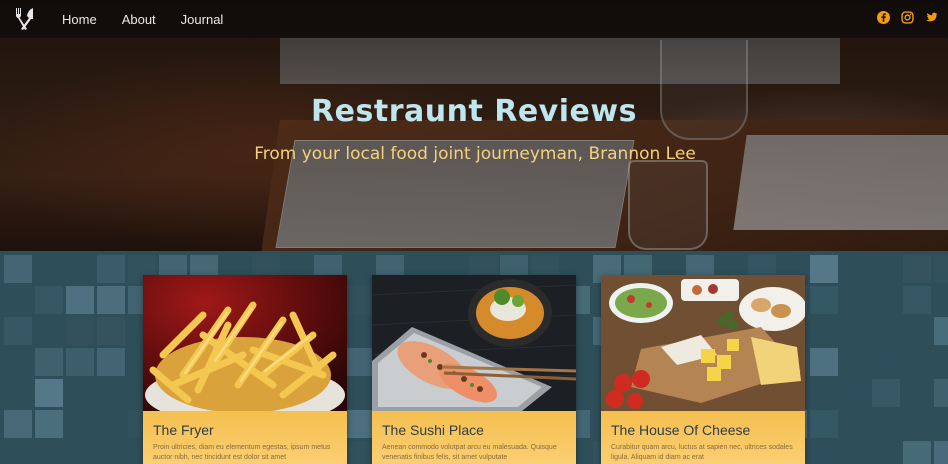 The image size is (948, 464). I want to click on navbar: Home About Journal, so click(474, 19).